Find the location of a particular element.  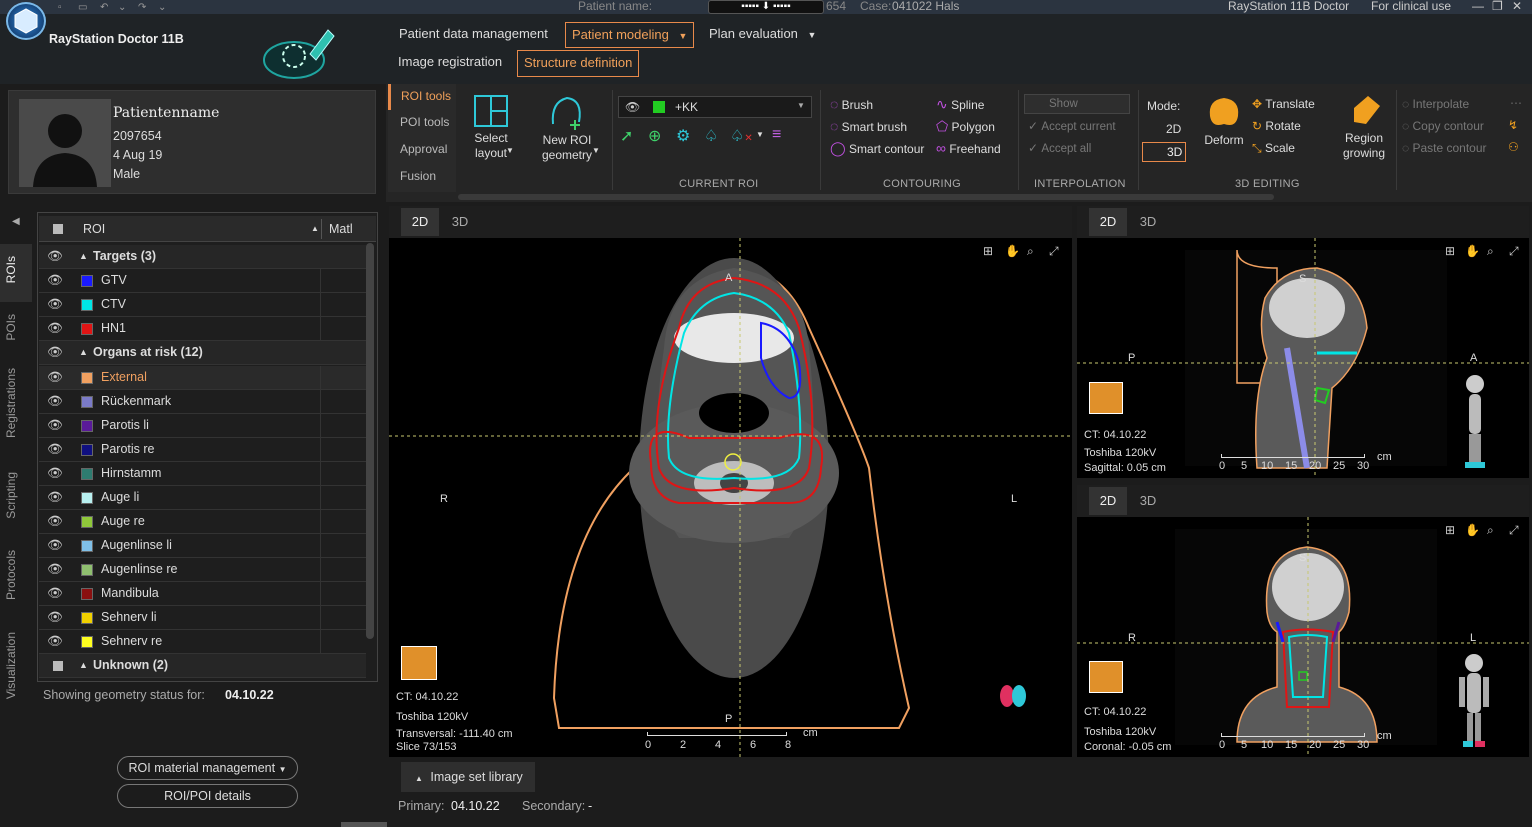

chevron-down-icon: ⌄ is located at coordinates (162, 7).